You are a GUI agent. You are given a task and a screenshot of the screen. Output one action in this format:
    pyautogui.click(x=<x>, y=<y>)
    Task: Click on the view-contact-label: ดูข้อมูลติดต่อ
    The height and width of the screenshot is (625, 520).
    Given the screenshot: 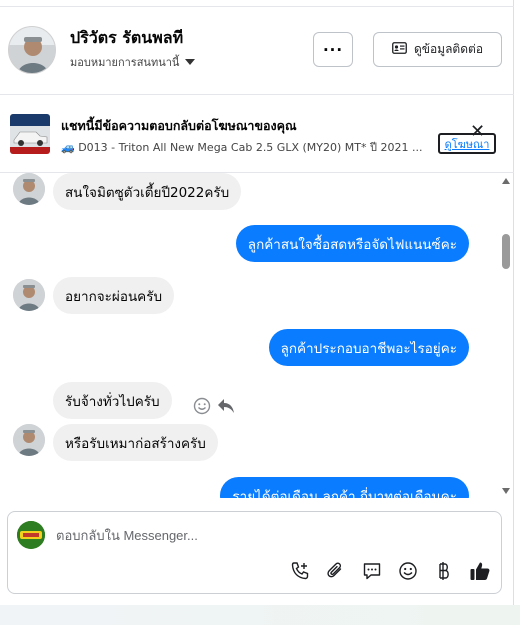 What is the action you would take?
    pyautogui.click(x=448, y=49)
    